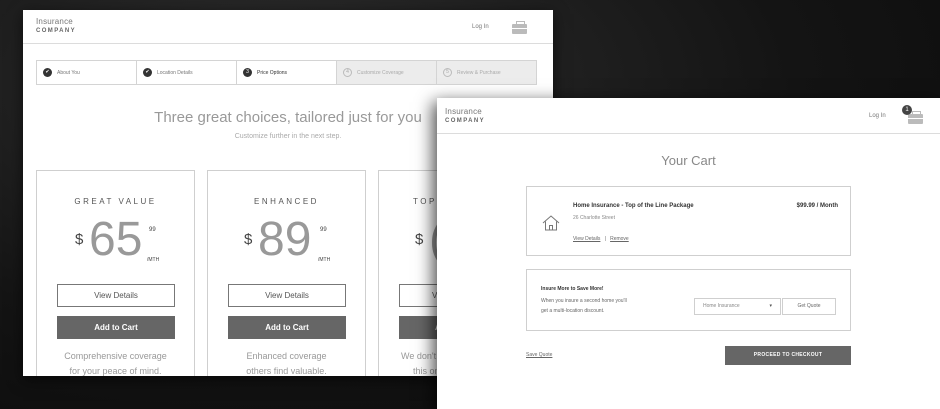 Image resolution: width=940 pixels, height=409 pixels. I want to click on desc-line: Enhanced coverage, so click(286, 356).